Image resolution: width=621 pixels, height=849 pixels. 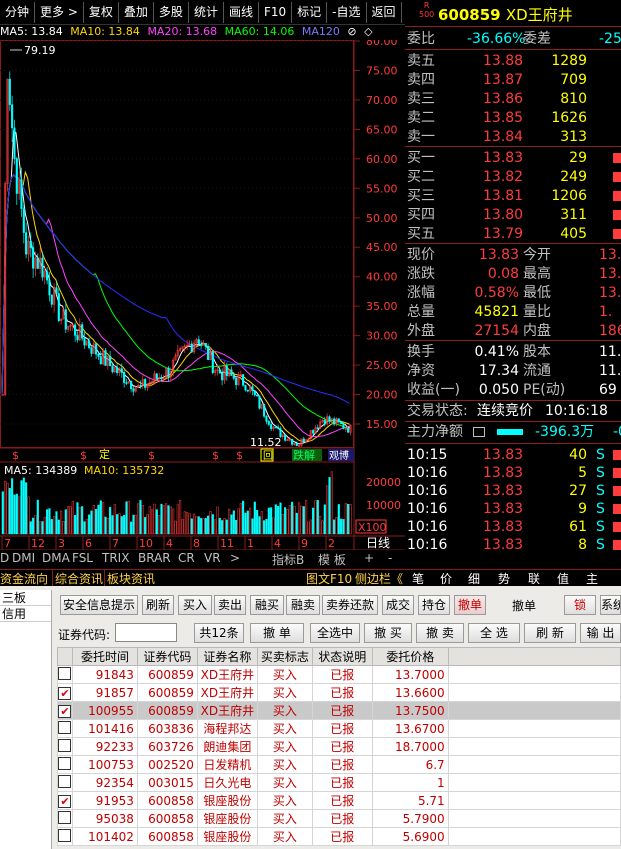 What do you see at coordinates (276, 12) in the screenshot?
I see `toolbar-f10: F10` at bounding box center [276, 12].